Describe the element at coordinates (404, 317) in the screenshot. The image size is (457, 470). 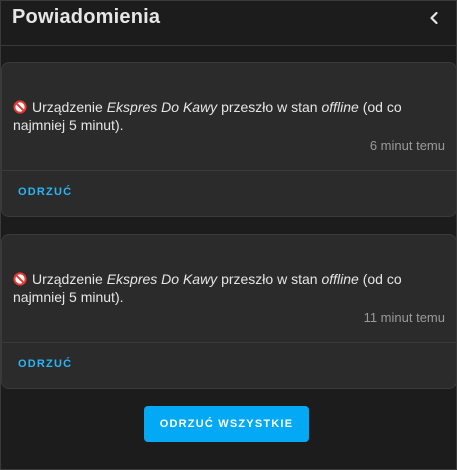
I see `notification-timestamp: 11 minut temu` at that location.